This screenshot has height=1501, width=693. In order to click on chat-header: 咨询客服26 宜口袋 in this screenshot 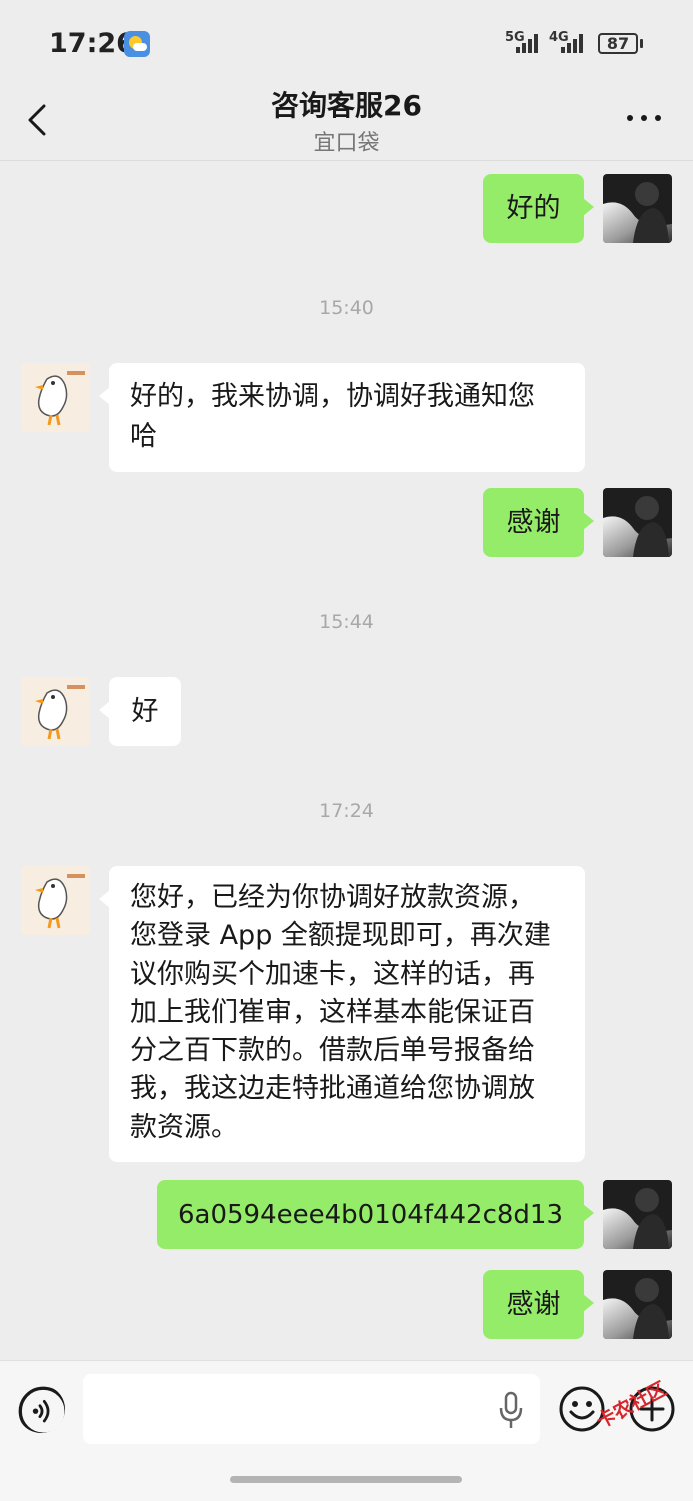, I will do `click(346, 120)`.